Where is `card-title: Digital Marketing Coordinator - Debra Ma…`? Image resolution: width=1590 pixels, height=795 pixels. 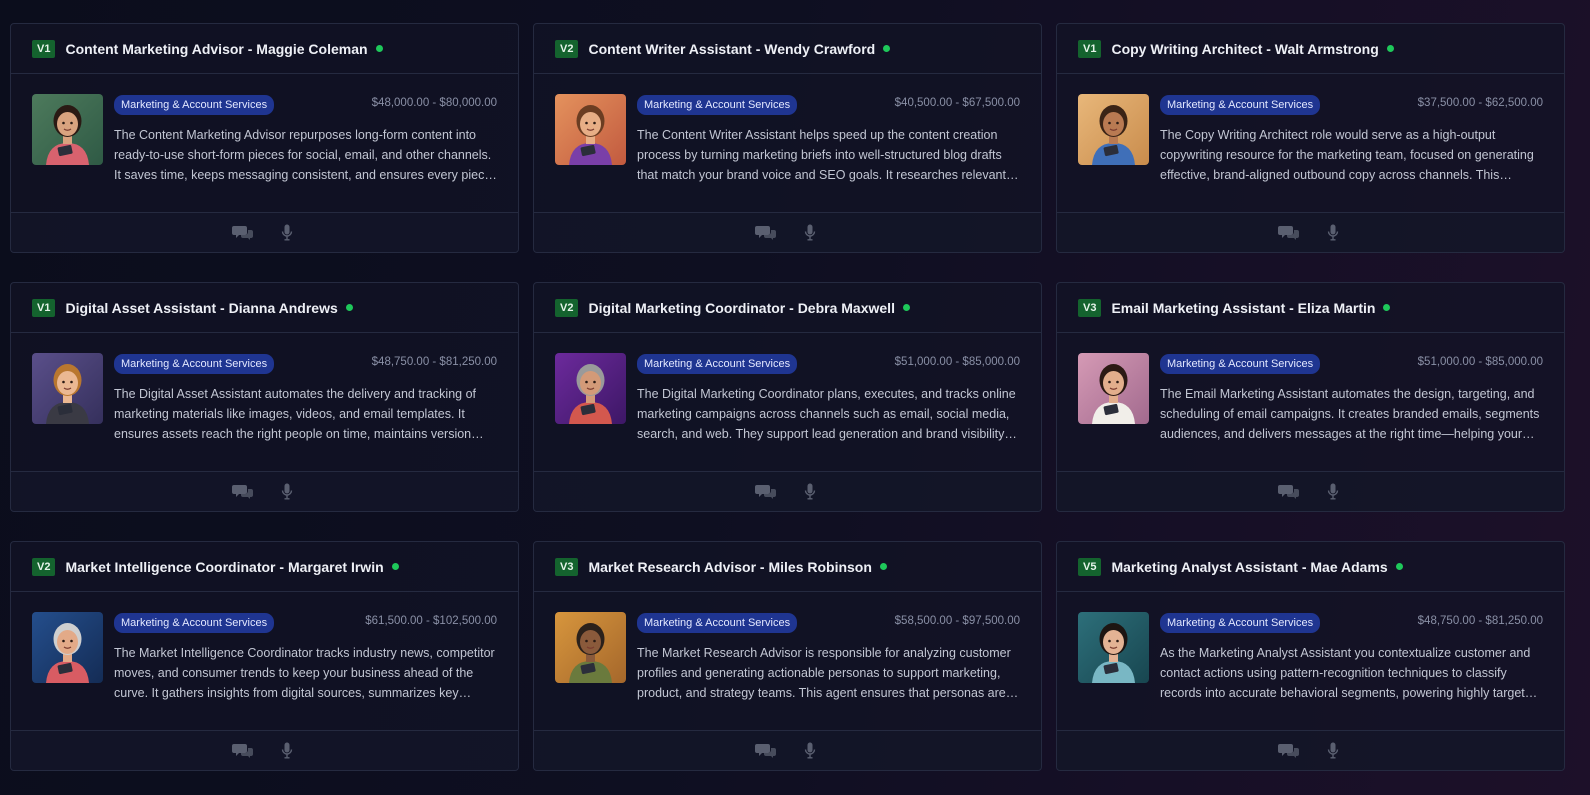 card-title: Digital Marketing Coordinator - Debra Ma… is located at coordinates (741, 308).